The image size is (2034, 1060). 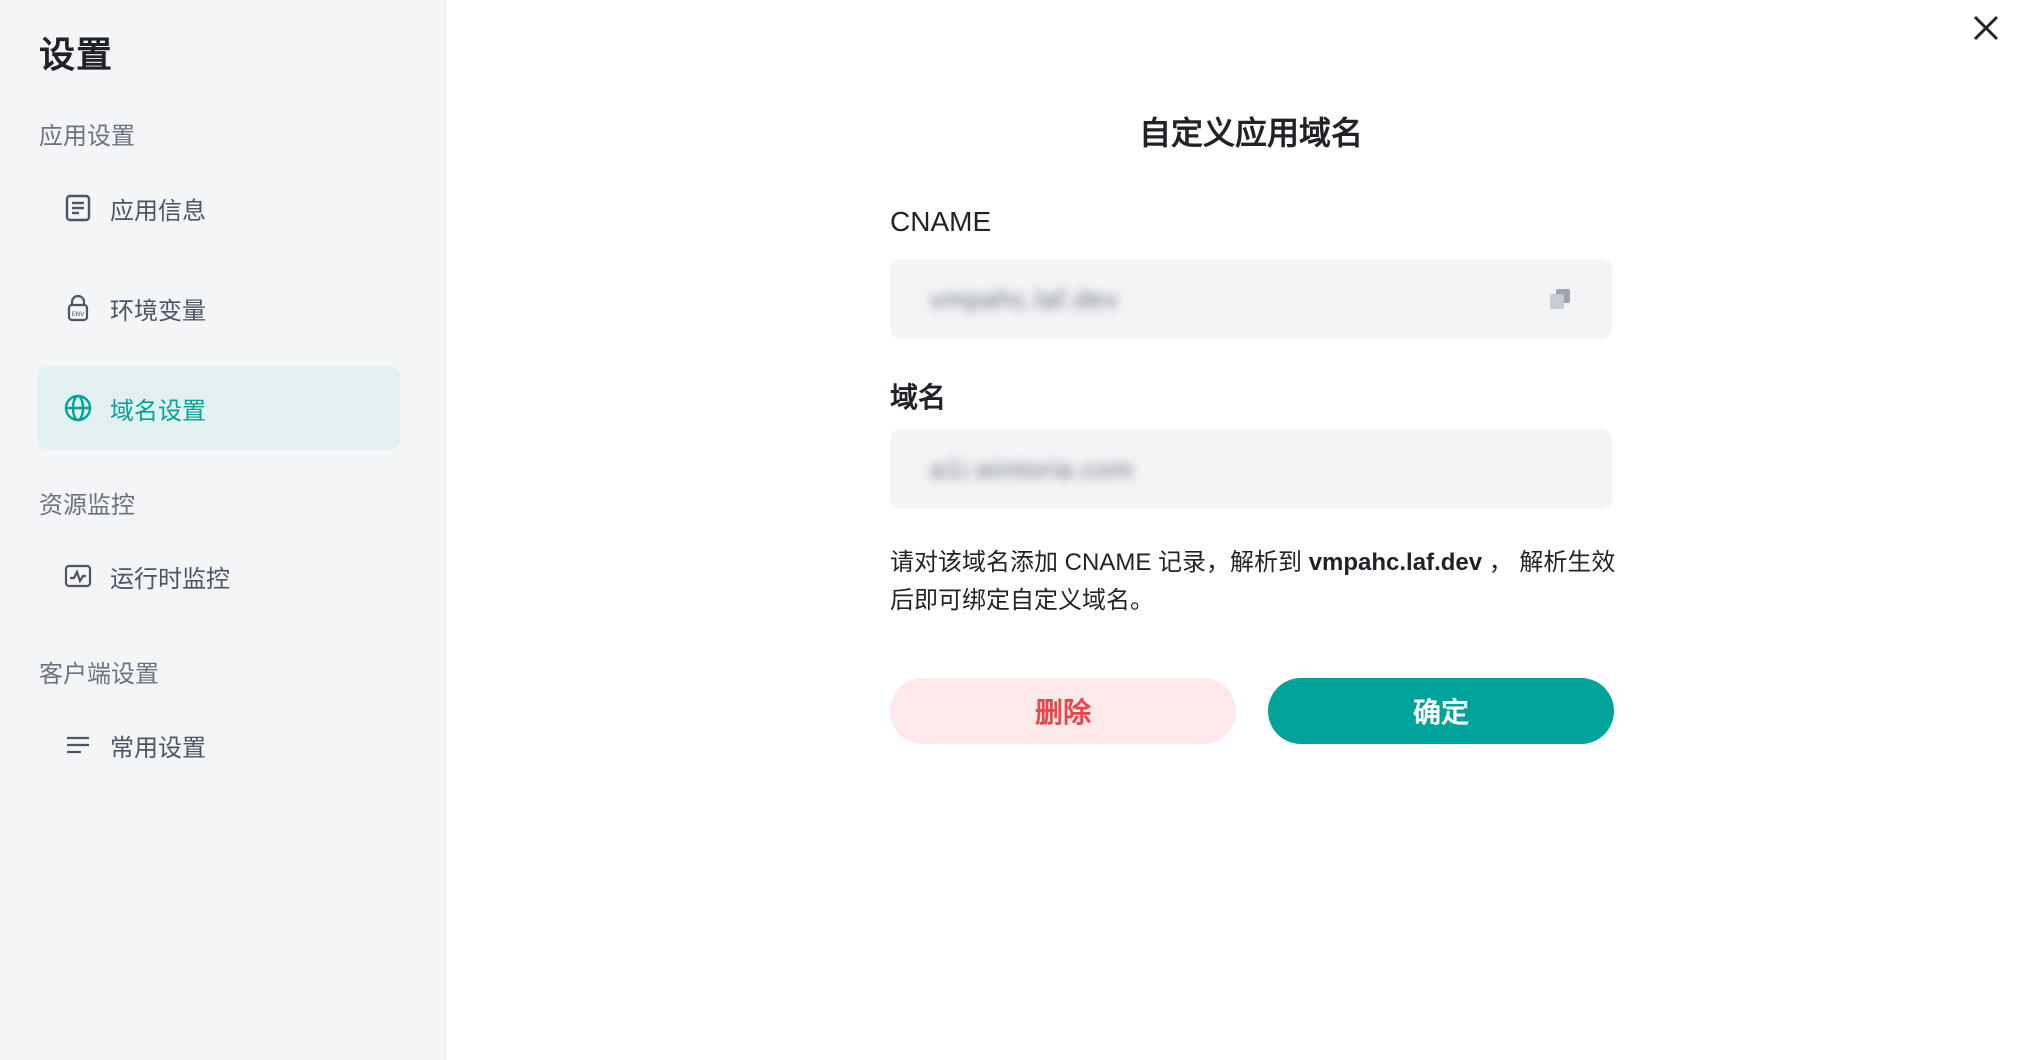 I want to click on sidebar-item-runtime-monitor: 运行时监控, so click(x=219, y=576).